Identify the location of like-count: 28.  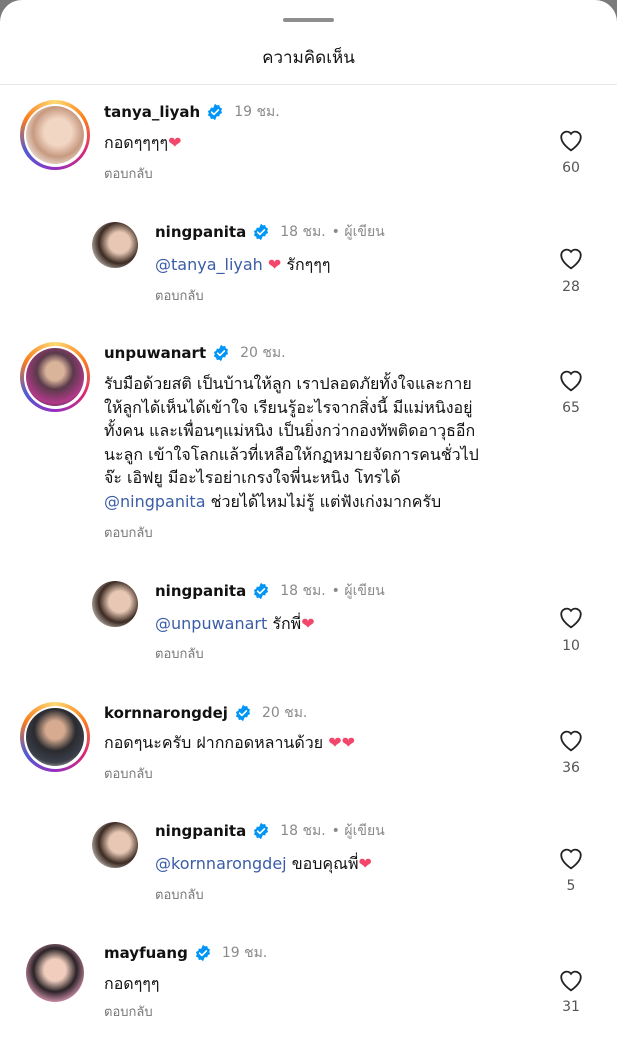
(571, 287).